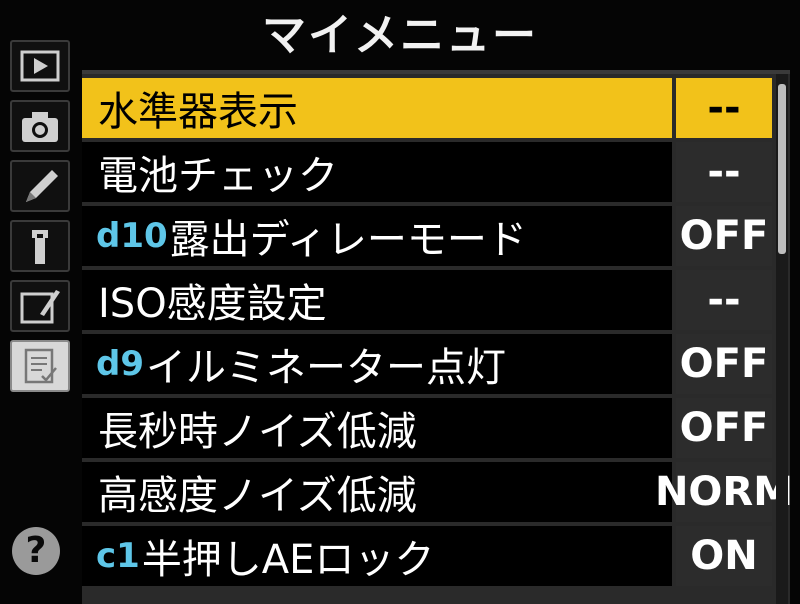 This screenshot has width=800, height=604. What do you see at coordinates (218, 176) in the screenshot?
I see `menu-item-label: 電池チェック` at bounding box center [218, 176].